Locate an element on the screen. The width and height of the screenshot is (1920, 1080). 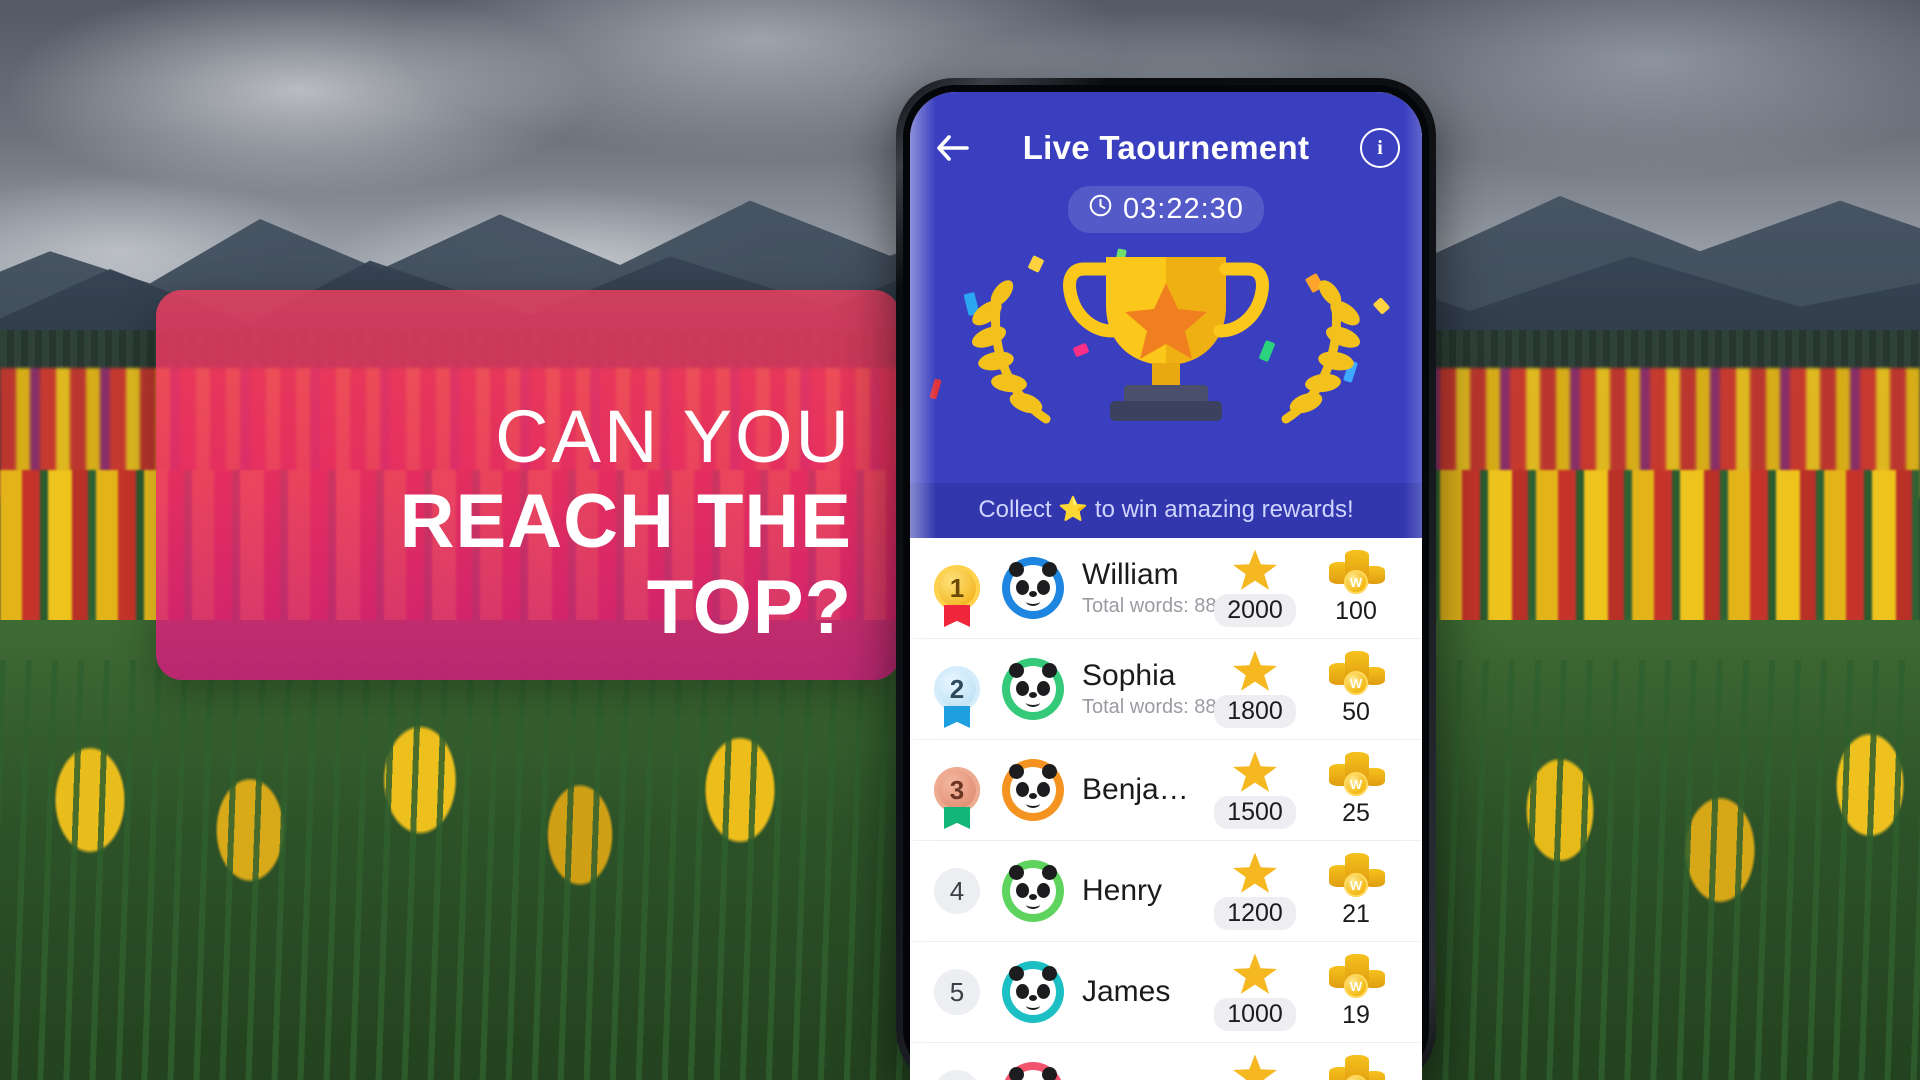
star-score-cell: 1000 is located at coordinates (1255, 992).